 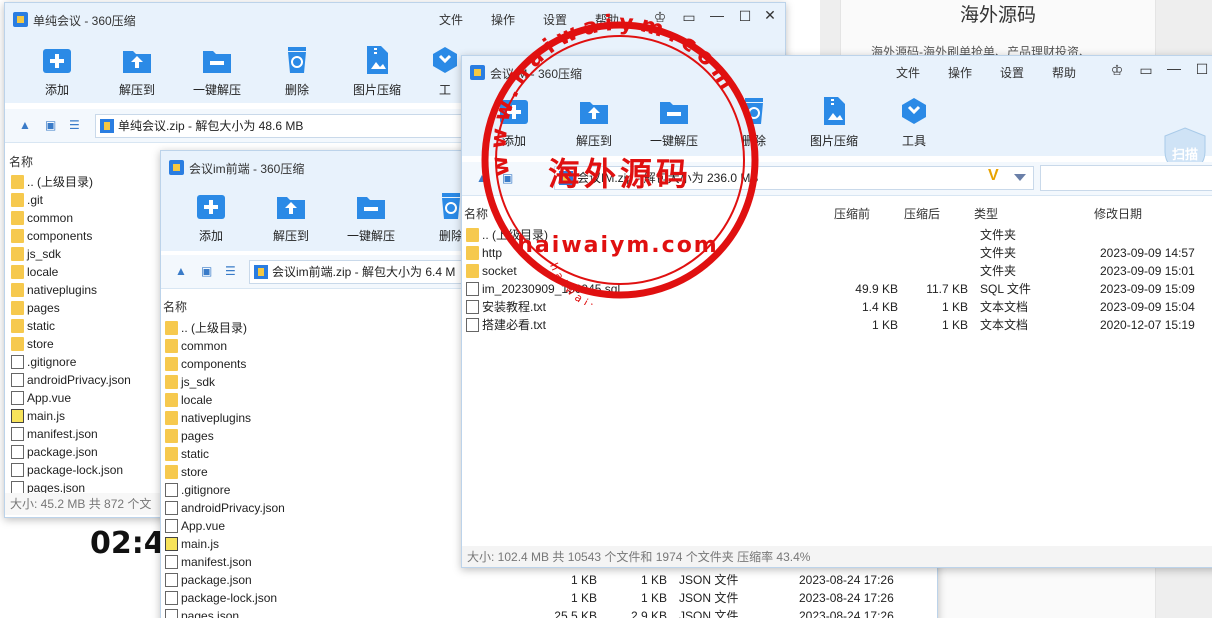 I want to click on article-title: 海外源码, so click(x=997, y=15).